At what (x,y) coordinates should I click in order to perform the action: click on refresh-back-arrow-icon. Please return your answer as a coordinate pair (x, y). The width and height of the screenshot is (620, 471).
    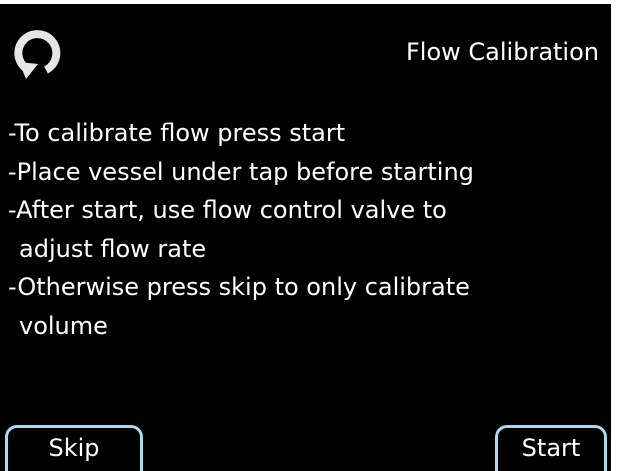
    Looking at the image, I should click on (37, 54).